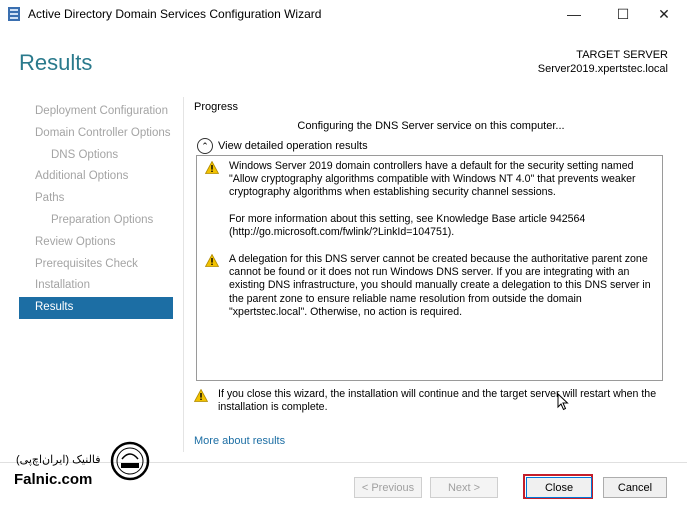 The width and height of the screenshot is (687, 507). What do you see at coordinates (53, 479) in the screenshot?
I see `watermark-text-en: Falnic.com` at bounding box center [53, 479].